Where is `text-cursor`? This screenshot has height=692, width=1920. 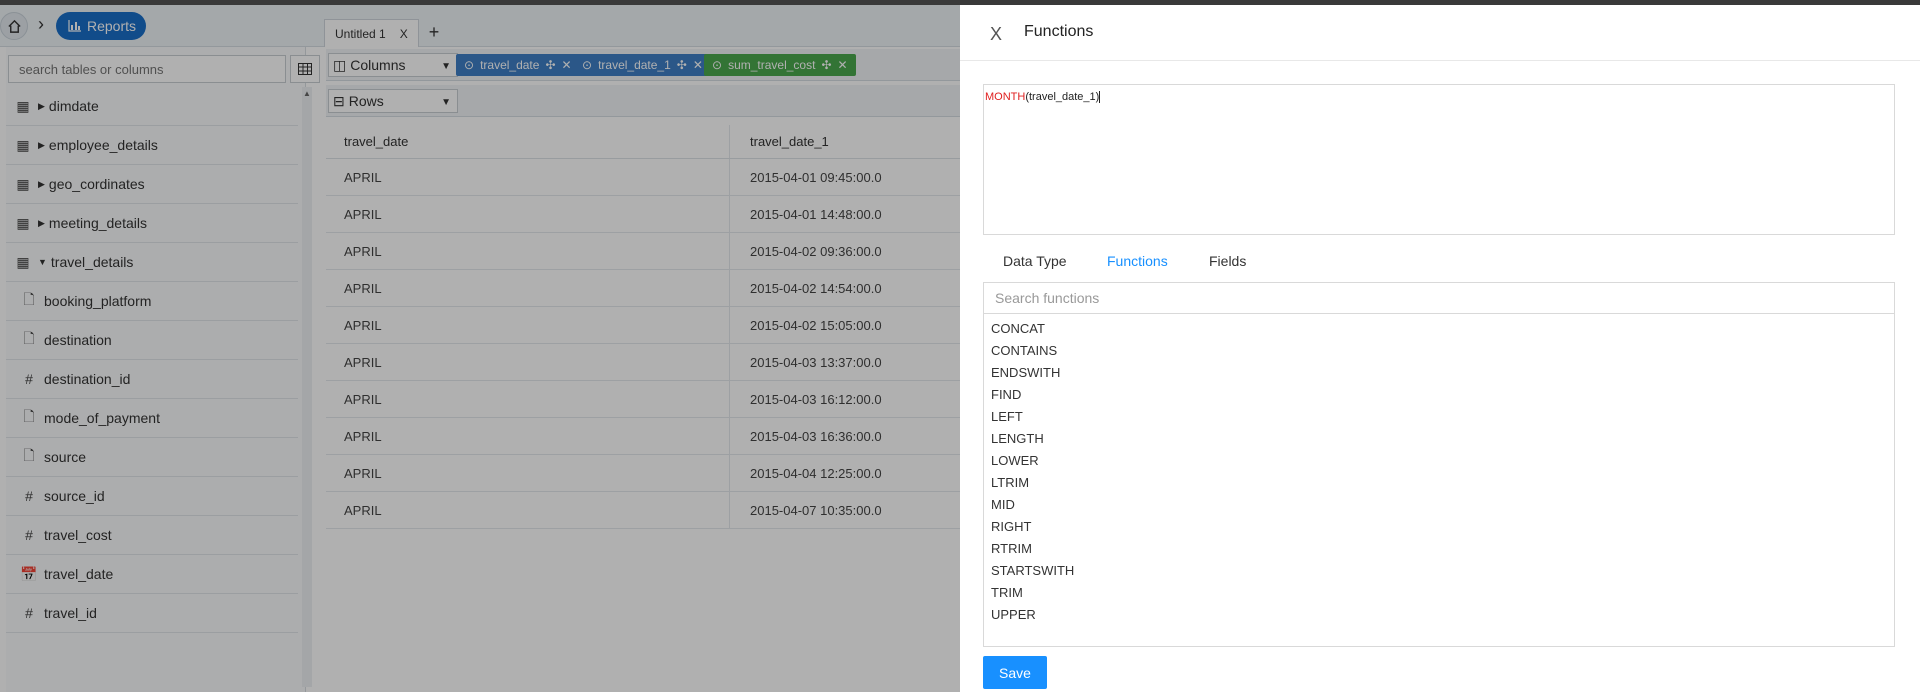 text-cursor is located at coordinates (1100, 97).